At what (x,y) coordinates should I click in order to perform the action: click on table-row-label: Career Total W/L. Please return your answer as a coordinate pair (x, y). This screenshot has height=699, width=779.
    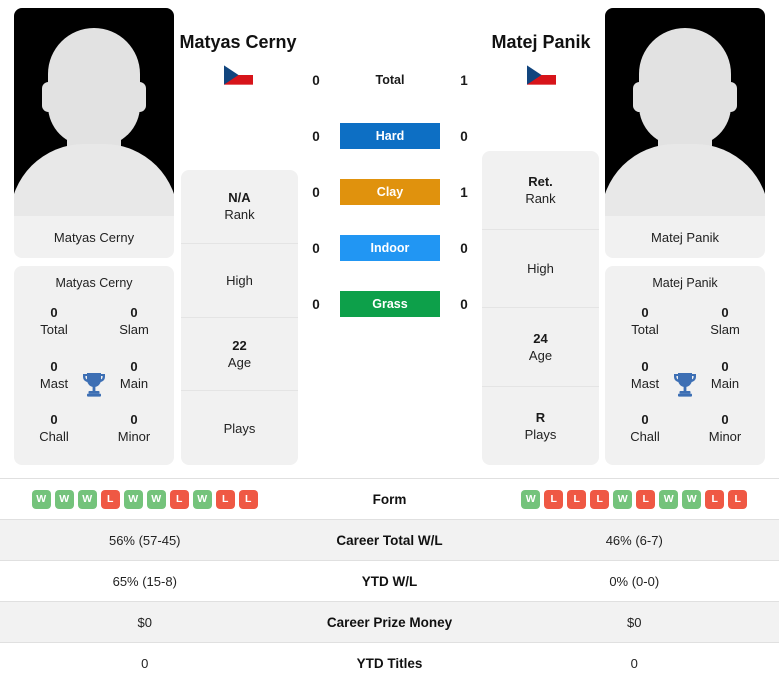
    Looking at the image, I should click on (389, 540).